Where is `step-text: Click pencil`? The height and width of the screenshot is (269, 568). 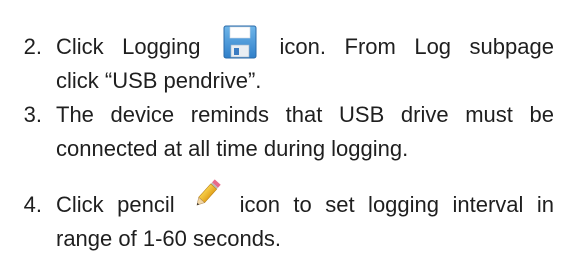
step-text: Click pencil is located at coordinates (115, 204).